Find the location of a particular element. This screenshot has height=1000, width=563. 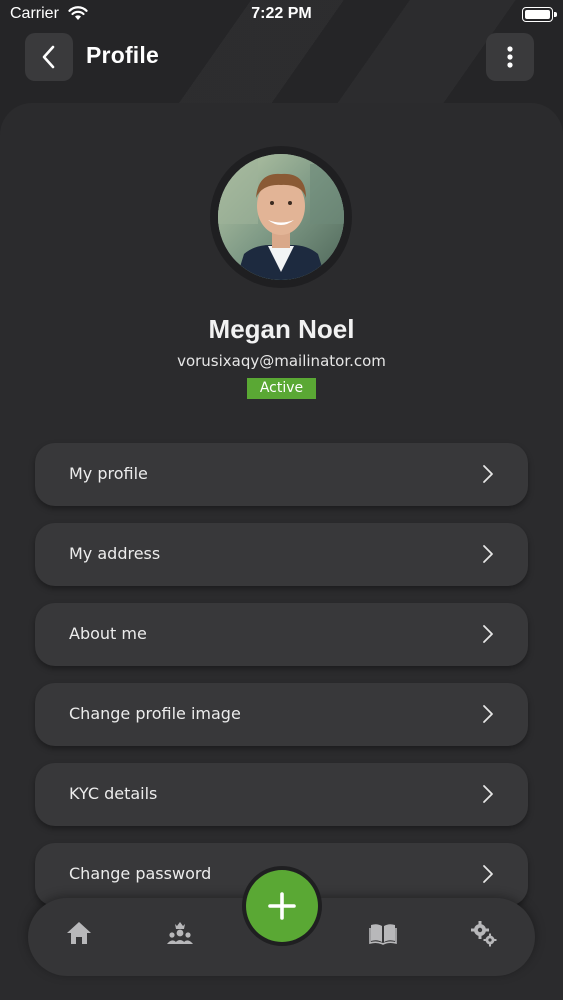

menu-item-label: Change profile image is located at coordinates (155, 713).